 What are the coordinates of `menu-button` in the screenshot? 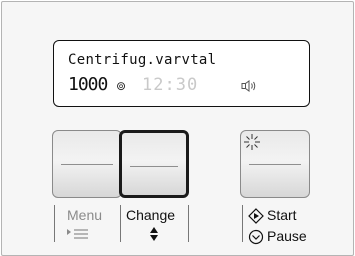 It's located at (87, 164).